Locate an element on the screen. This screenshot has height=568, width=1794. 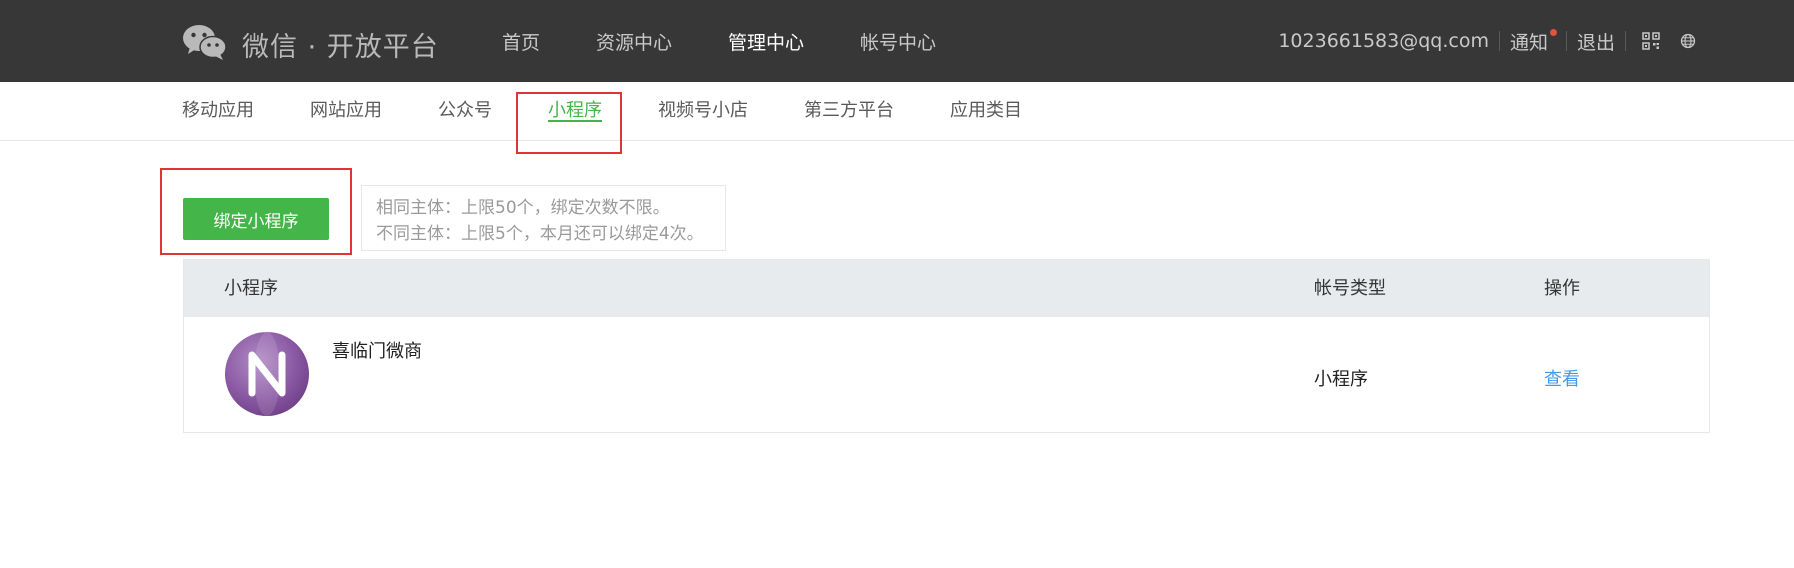
nav-management-center: 管理中心 is located at coordinates (766, 41).